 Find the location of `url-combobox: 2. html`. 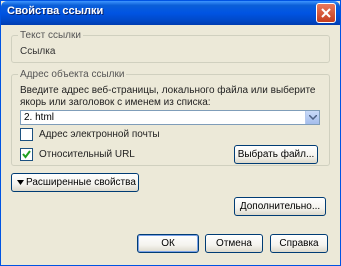

url-combobox: 2. html is located at coordinates (170, 117).